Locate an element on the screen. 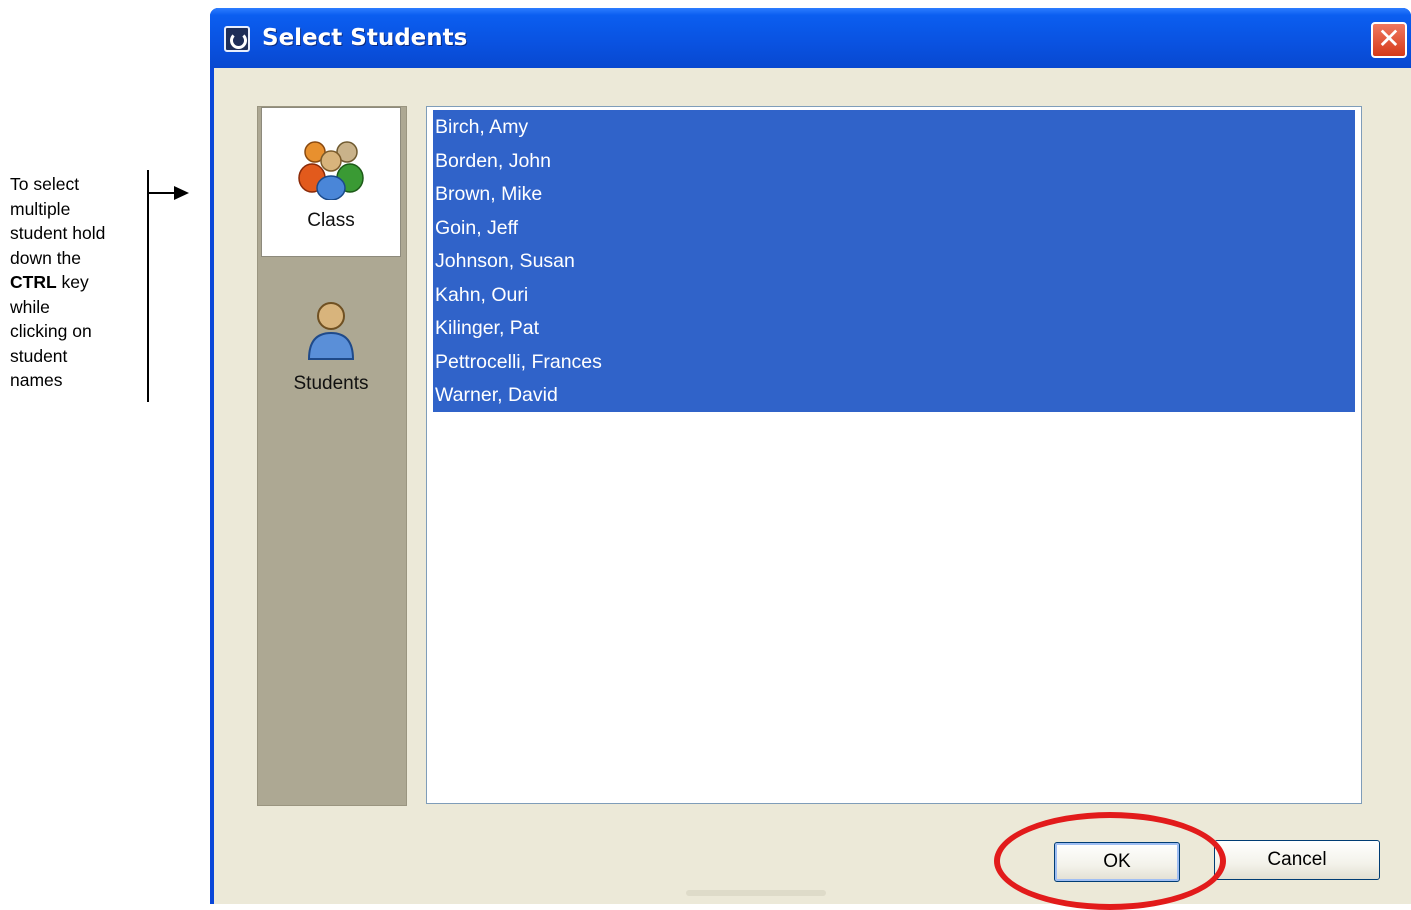  close-button: ✕ is located at coordinates (1389, 40).